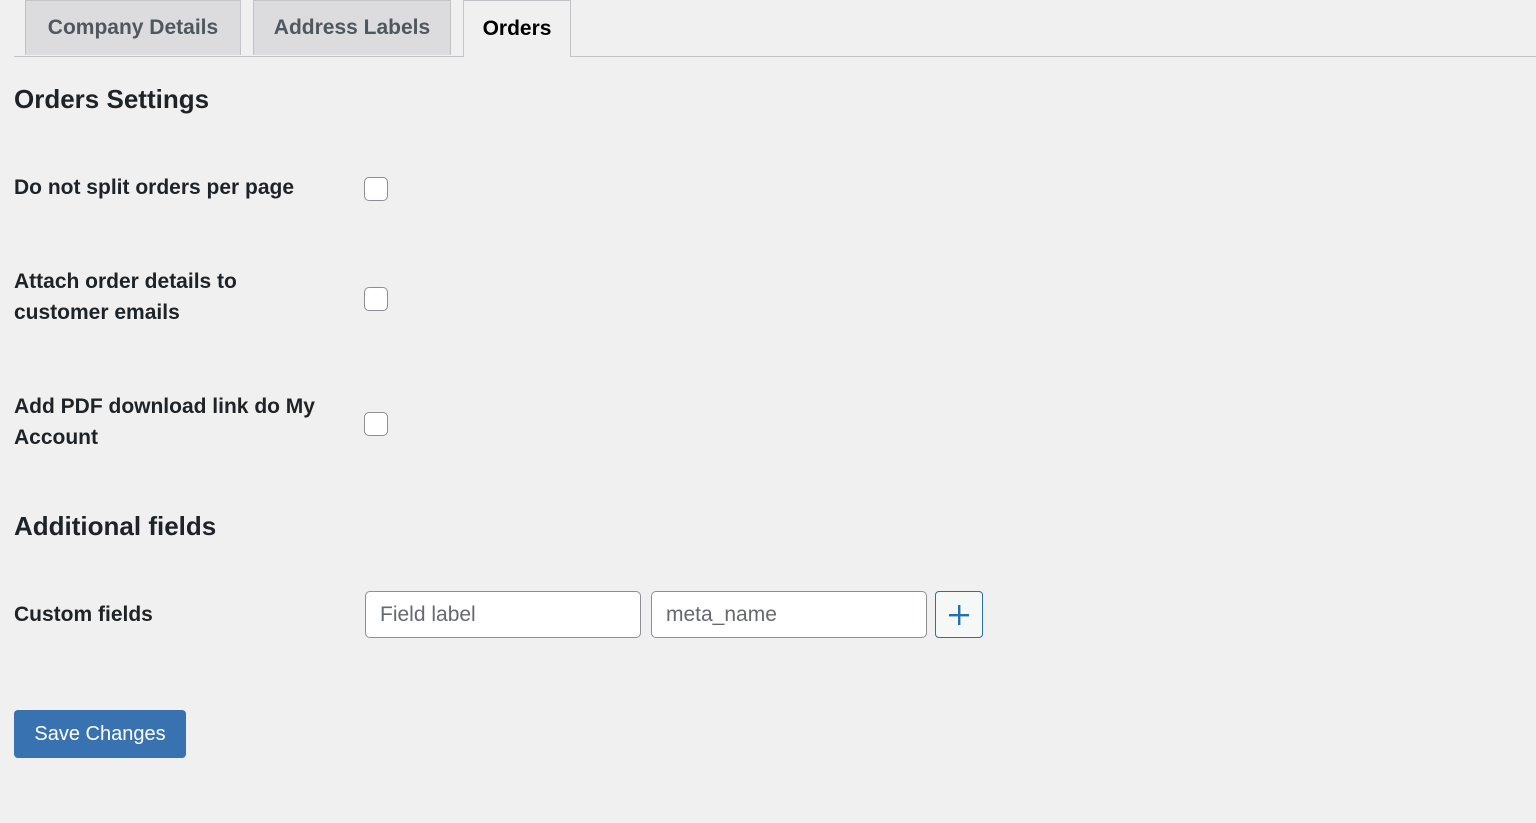  I want to click on attach-order-details-checkbox, so click(376, 299).